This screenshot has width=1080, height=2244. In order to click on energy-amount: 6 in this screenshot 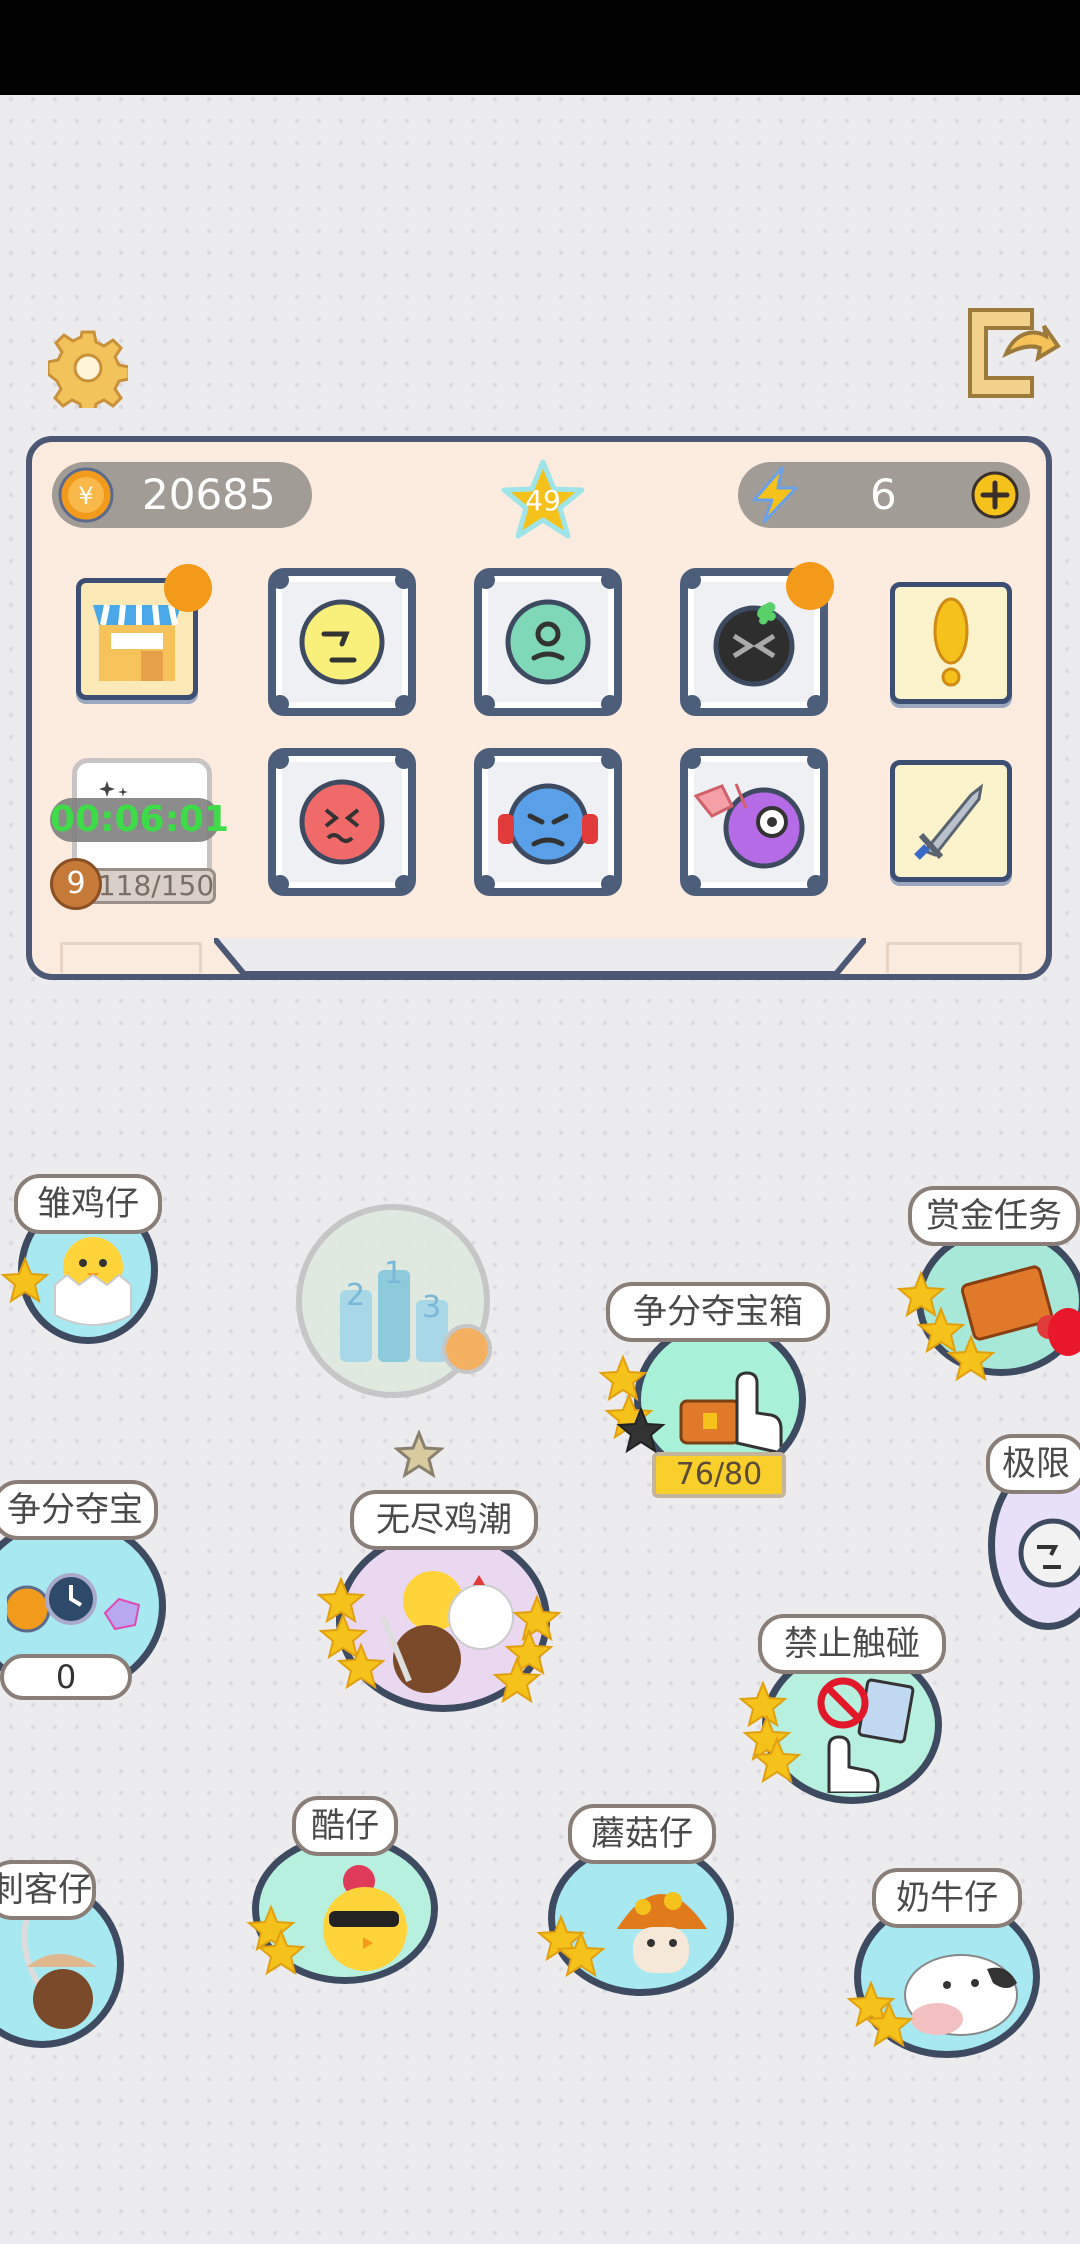, I will do `click(883, 494)`.